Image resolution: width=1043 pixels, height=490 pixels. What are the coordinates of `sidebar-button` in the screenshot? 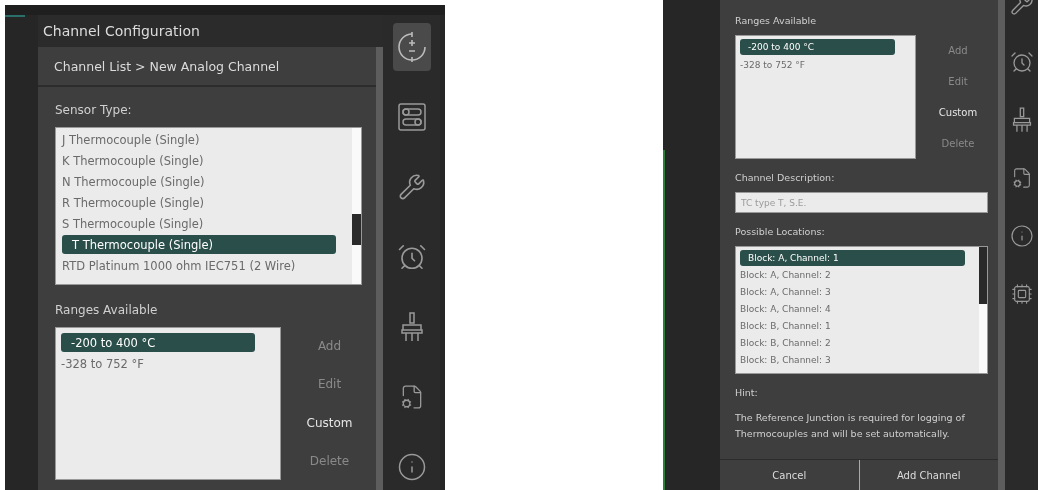 It's located at (411, 47).